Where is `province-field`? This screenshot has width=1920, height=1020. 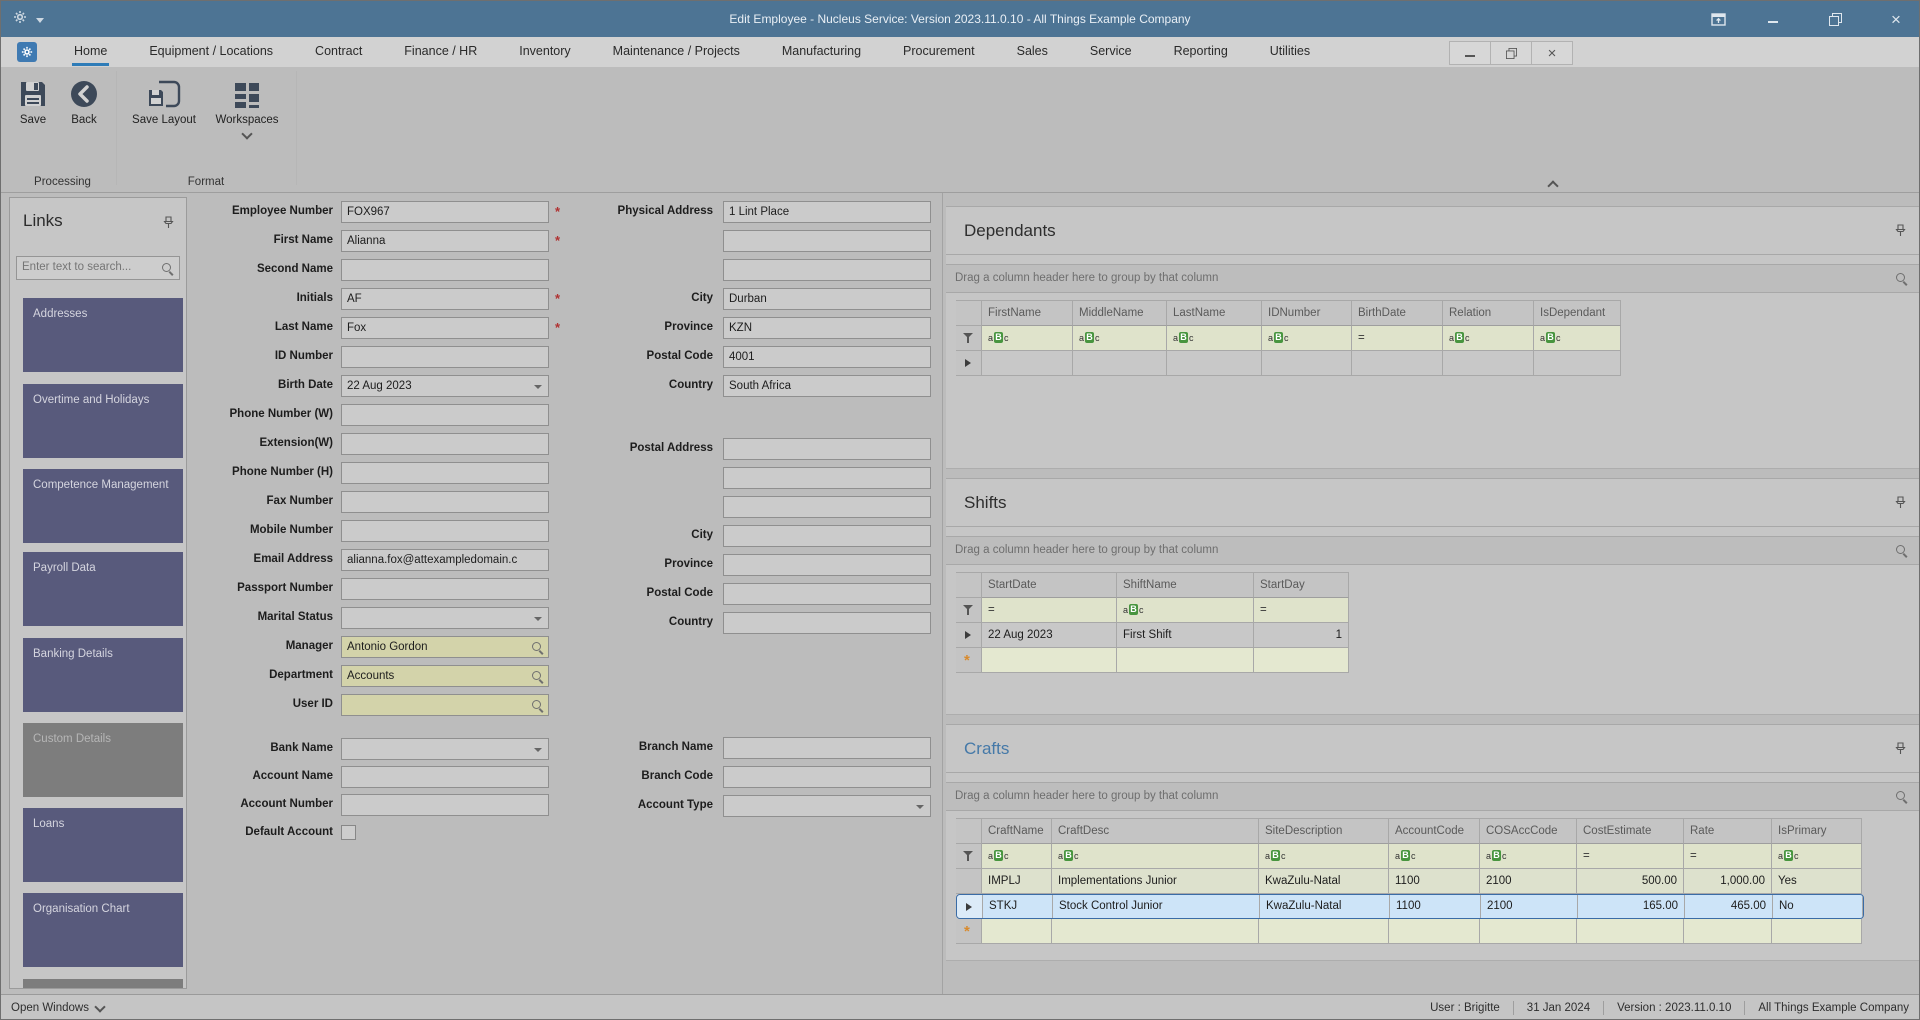 province-field is located at coordinates (827, 565).